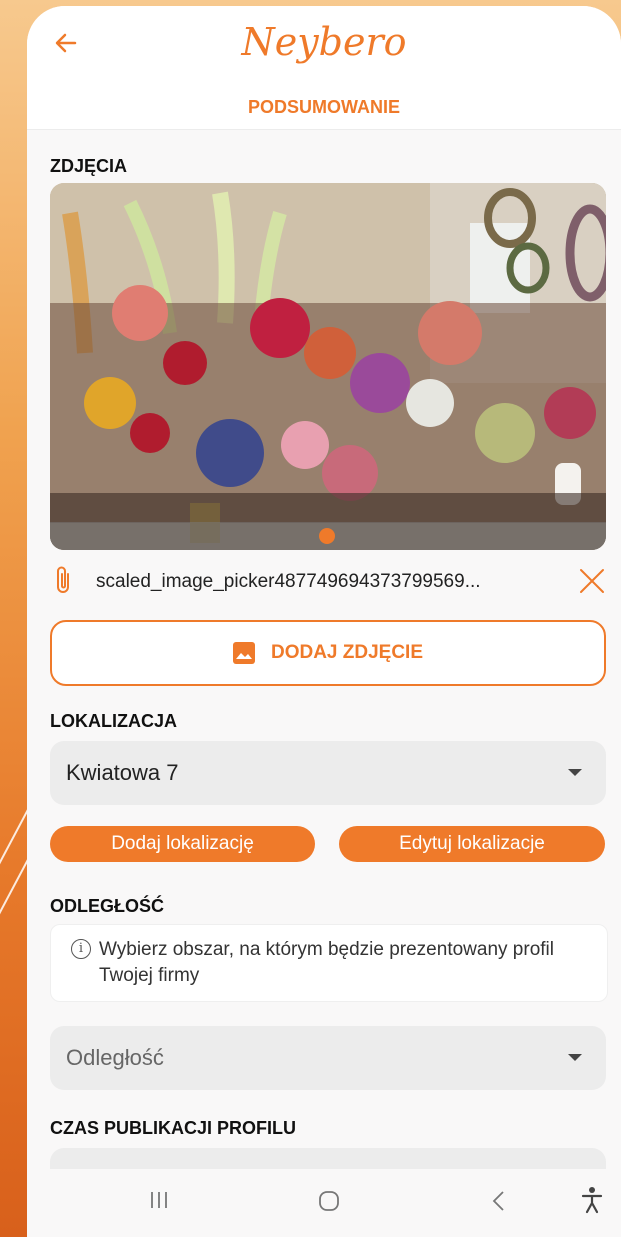 This screenshot has height=1237, width=621. What do you see at coordinates (243, 653) in the screenshot?
I see `image-icon` at bounding box center [243, 653].